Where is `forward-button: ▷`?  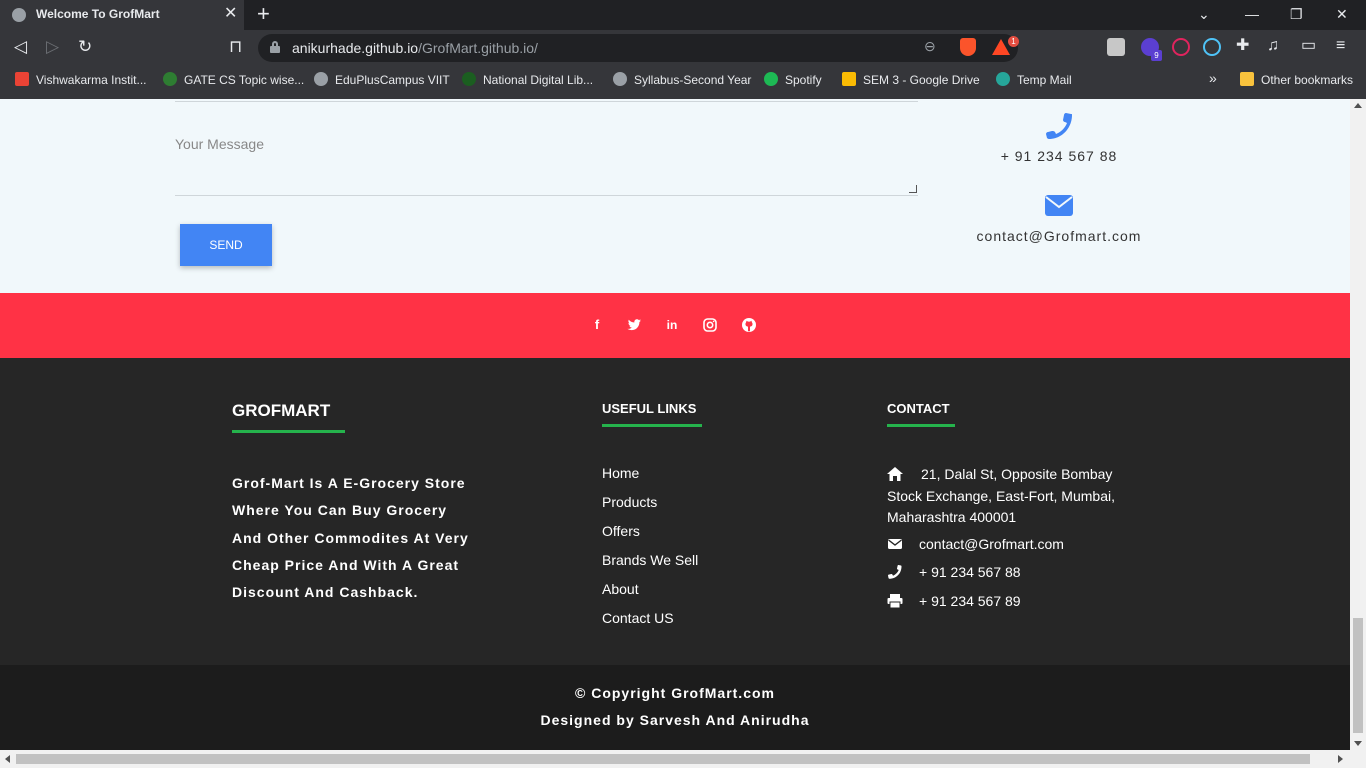 forward-button: ▷ is located at coordinates (52, 47).